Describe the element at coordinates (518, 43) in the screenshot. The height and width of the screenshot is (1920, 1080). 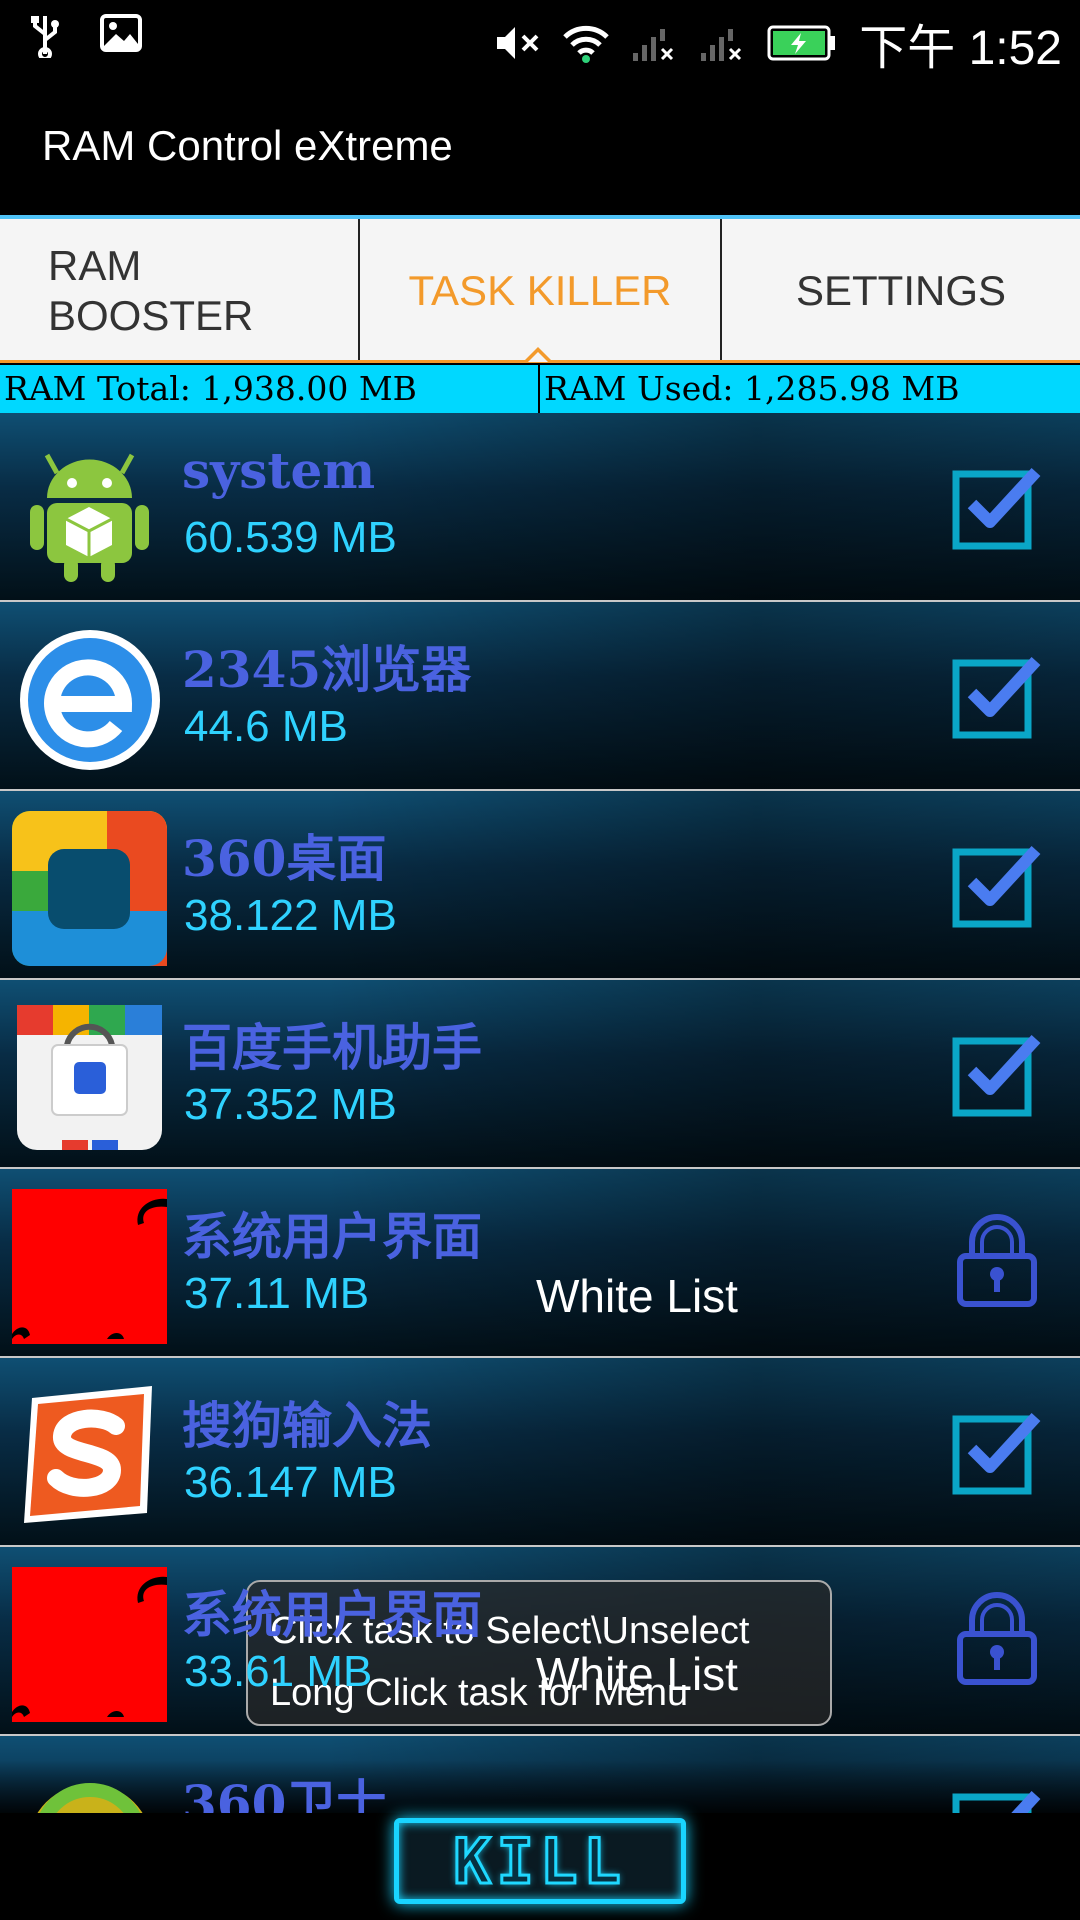
I see `mute-icon` at that location.